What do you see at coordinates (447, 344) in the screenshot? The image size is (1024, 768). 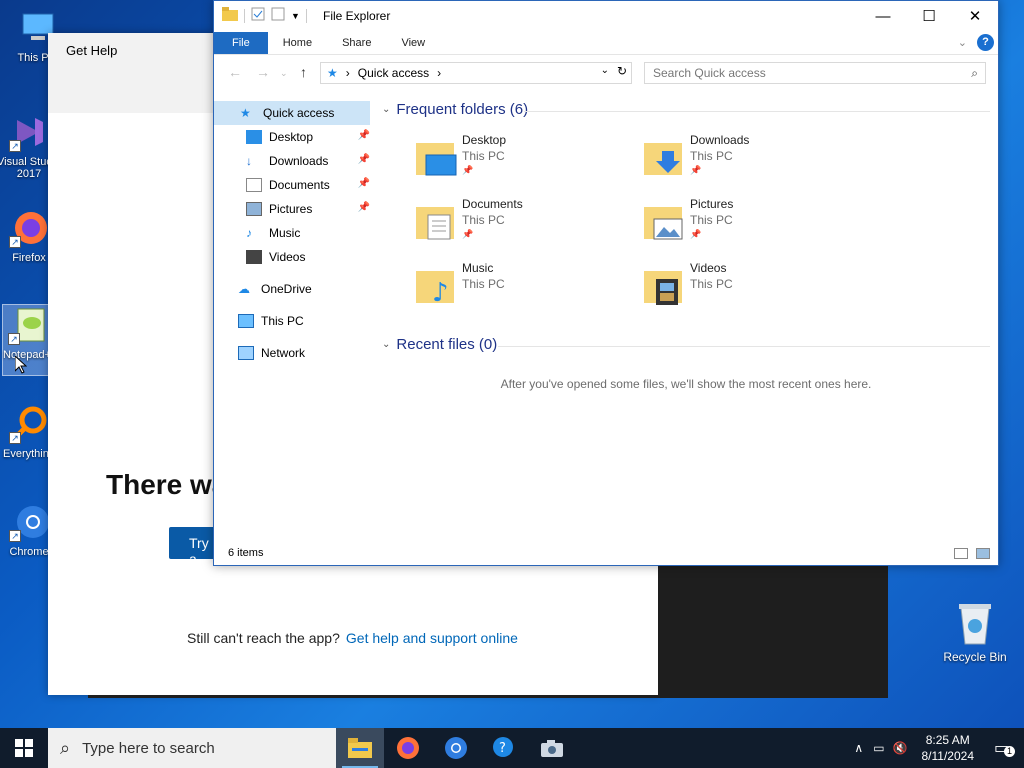 I see `recent-files-label: Recent files (0)` at bounding box center [447, 344].